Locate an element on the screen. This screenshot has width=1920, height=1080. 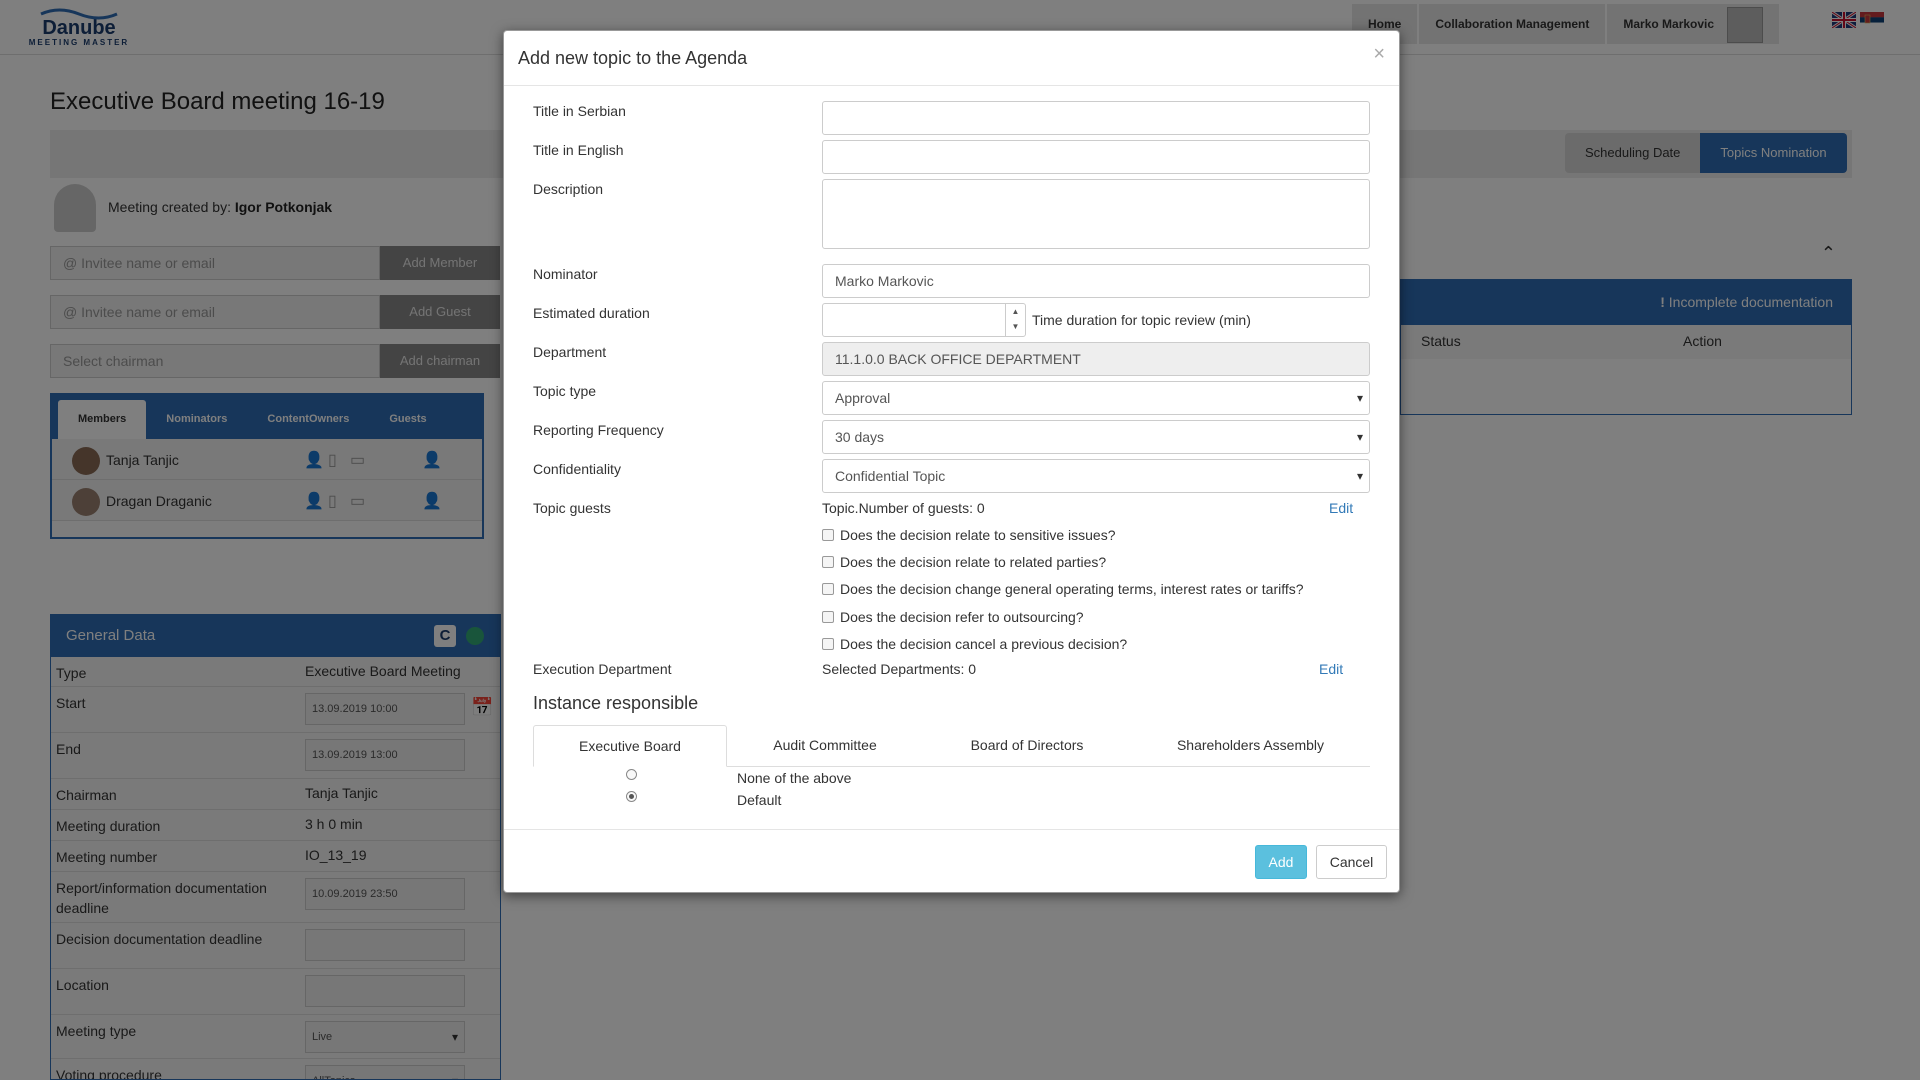
estimated-duration-label: Estimated duration is located at coordinates (591, 313).